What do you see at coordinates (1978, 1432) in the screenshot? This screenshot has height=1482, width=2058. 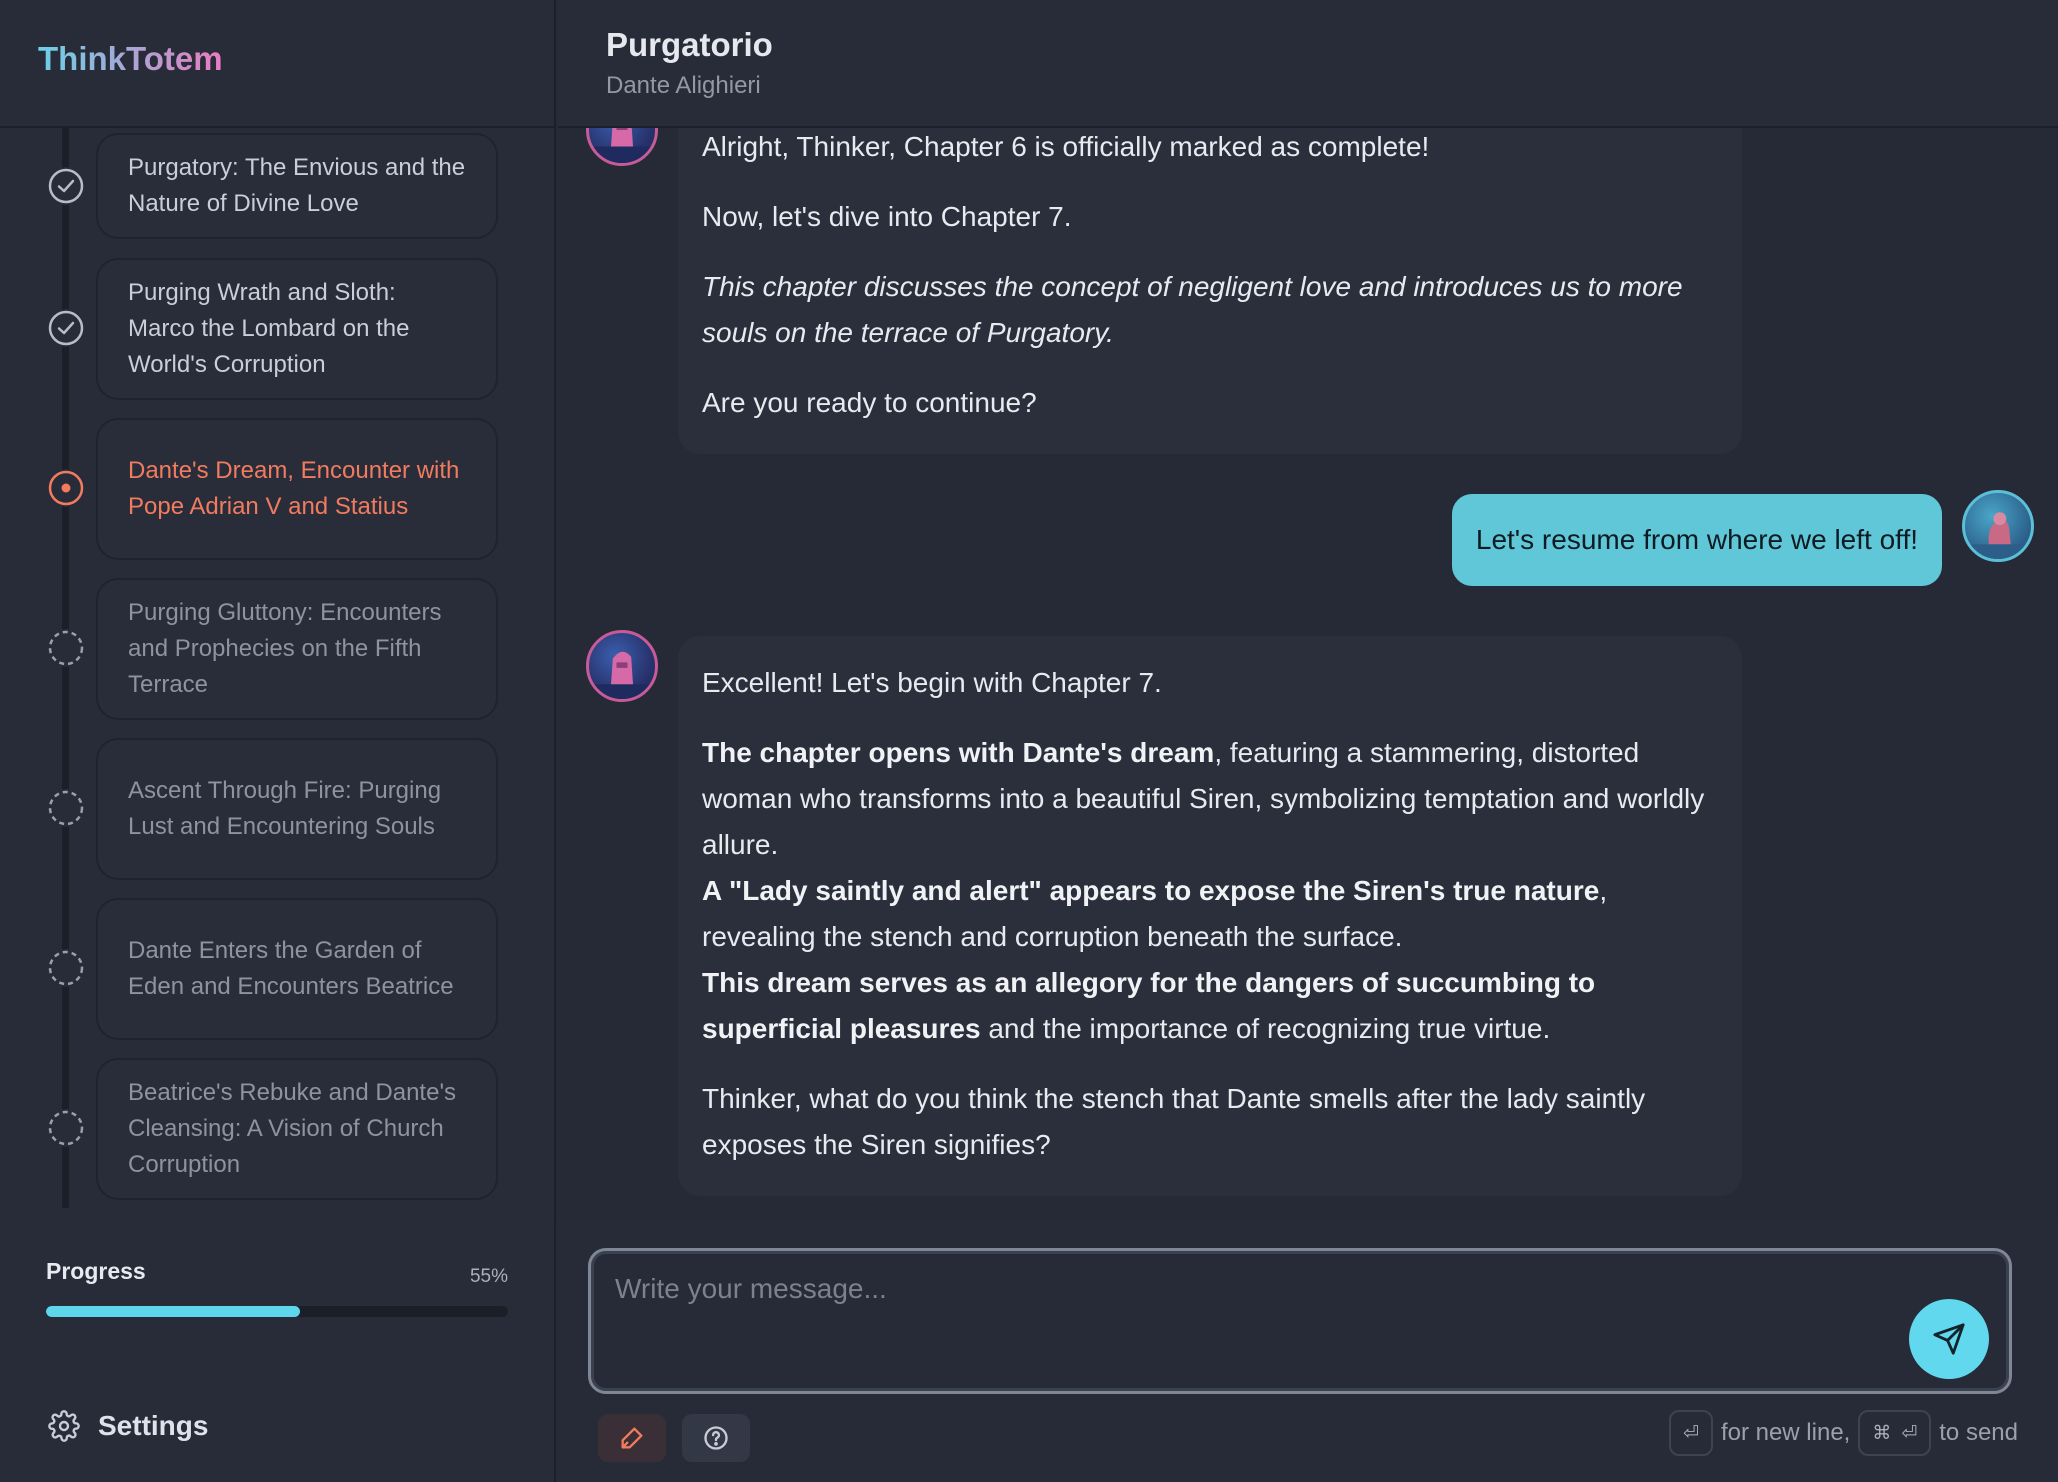 I see `hint-send: to send` at bounding box center [1978, 1432].